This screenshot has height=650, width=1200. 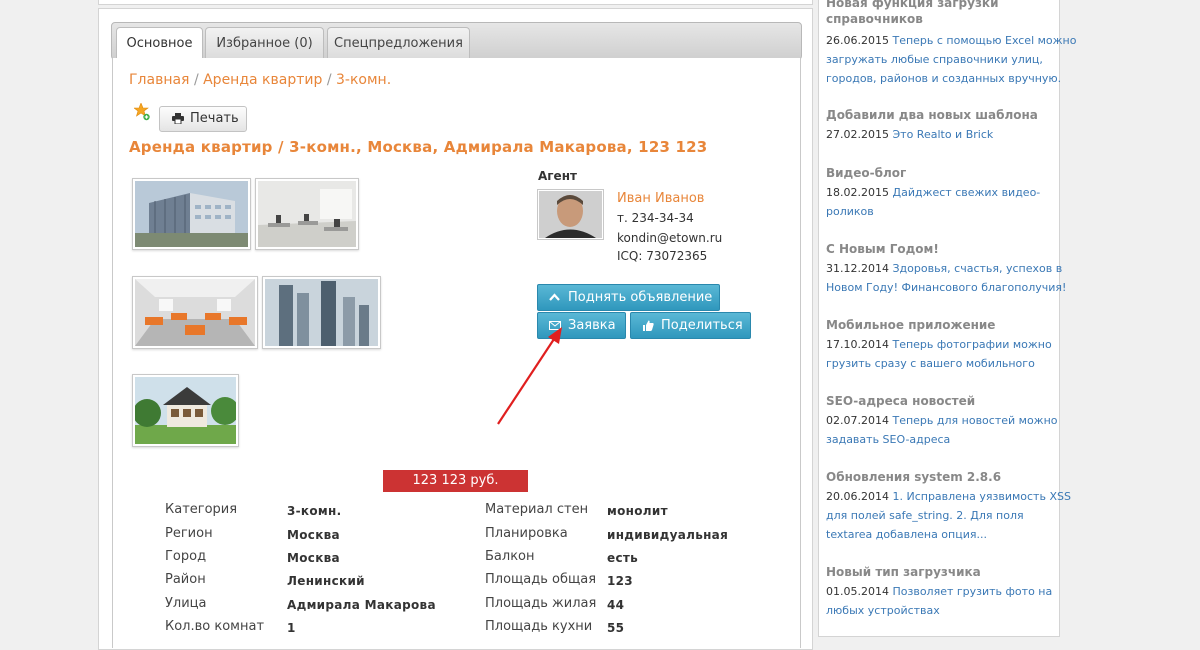 I want to click on news-date: 17.10.2014, so click(x=857, y=344).